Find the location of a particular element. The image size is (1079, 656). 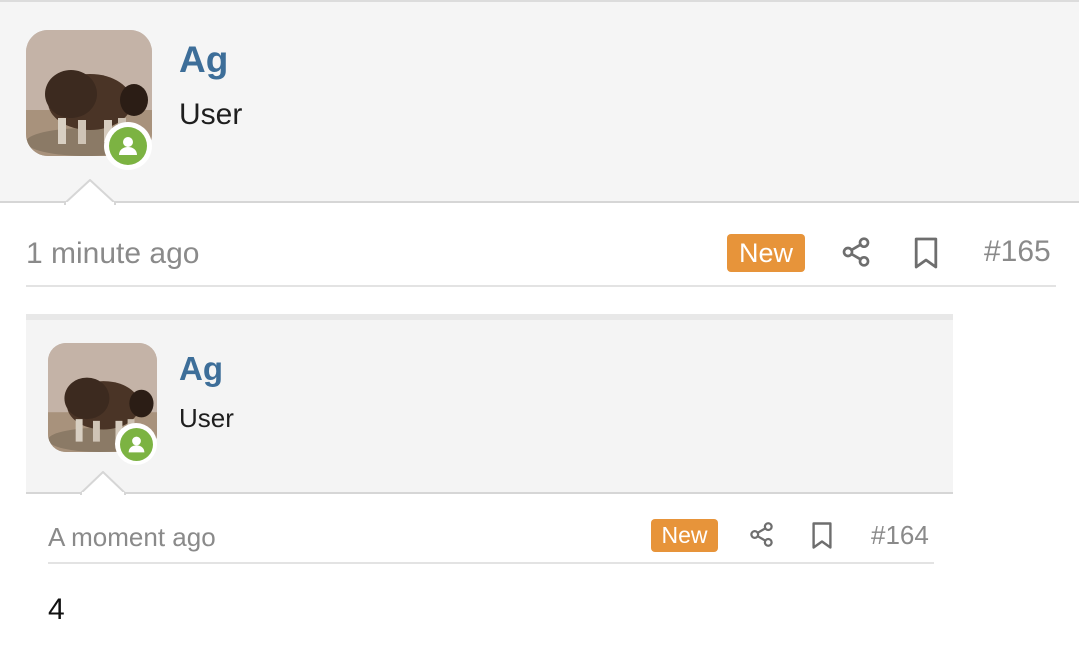

post-time: 1 minute ago is located at coordinates (112, 254).